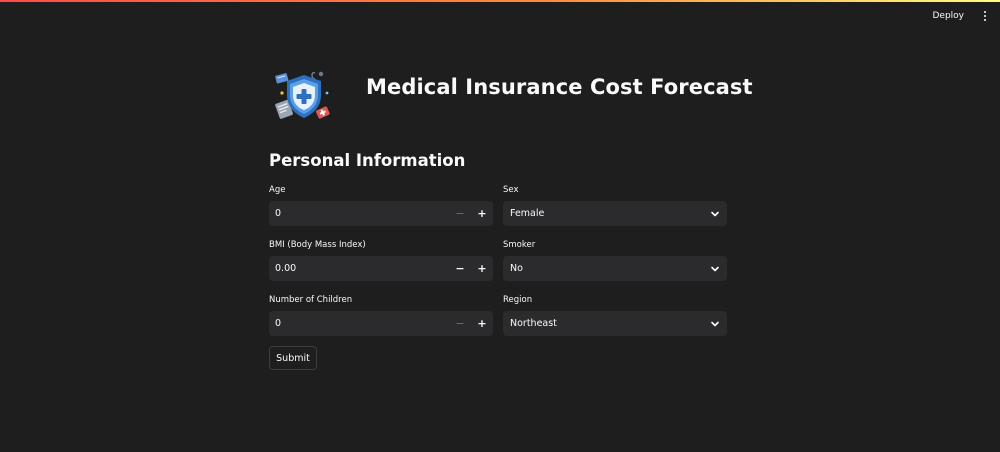  I want to click on children-decrement-button: −, so click(460, 323).